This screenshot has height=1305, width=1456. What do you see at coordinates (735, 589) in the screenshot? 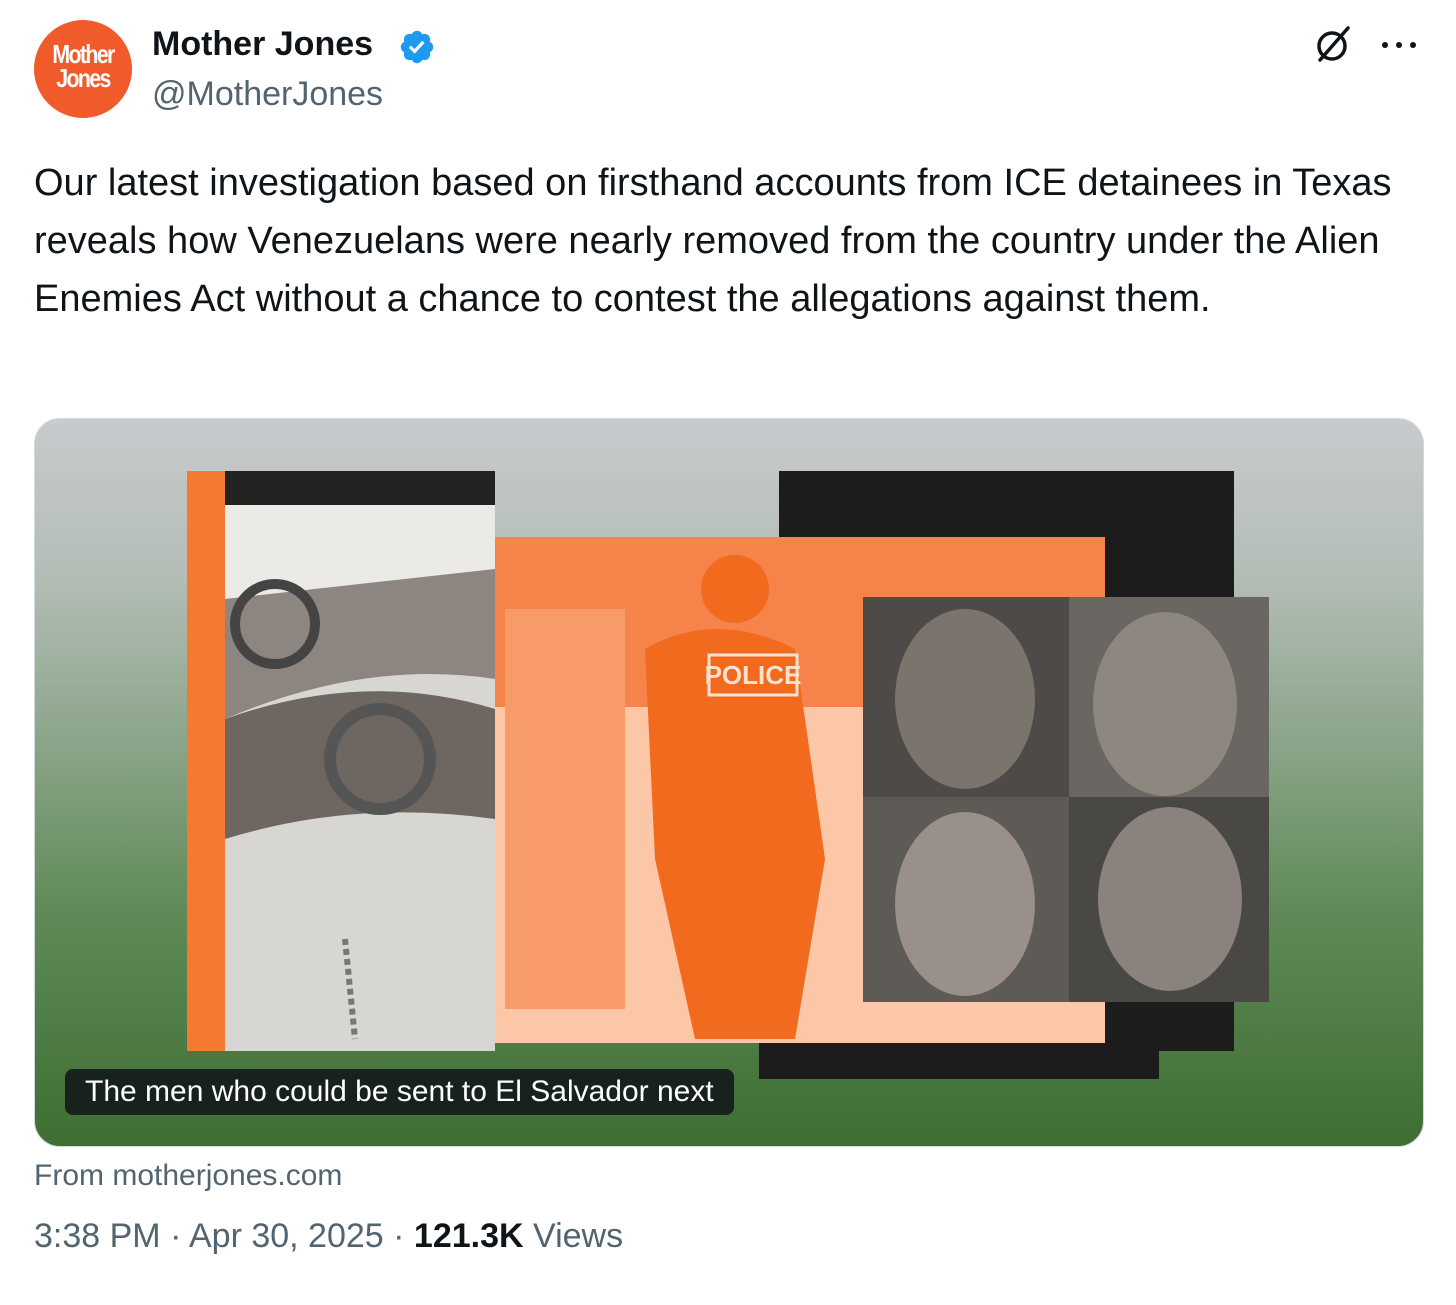
I see `officer-head` at bounding box center [735, 589].